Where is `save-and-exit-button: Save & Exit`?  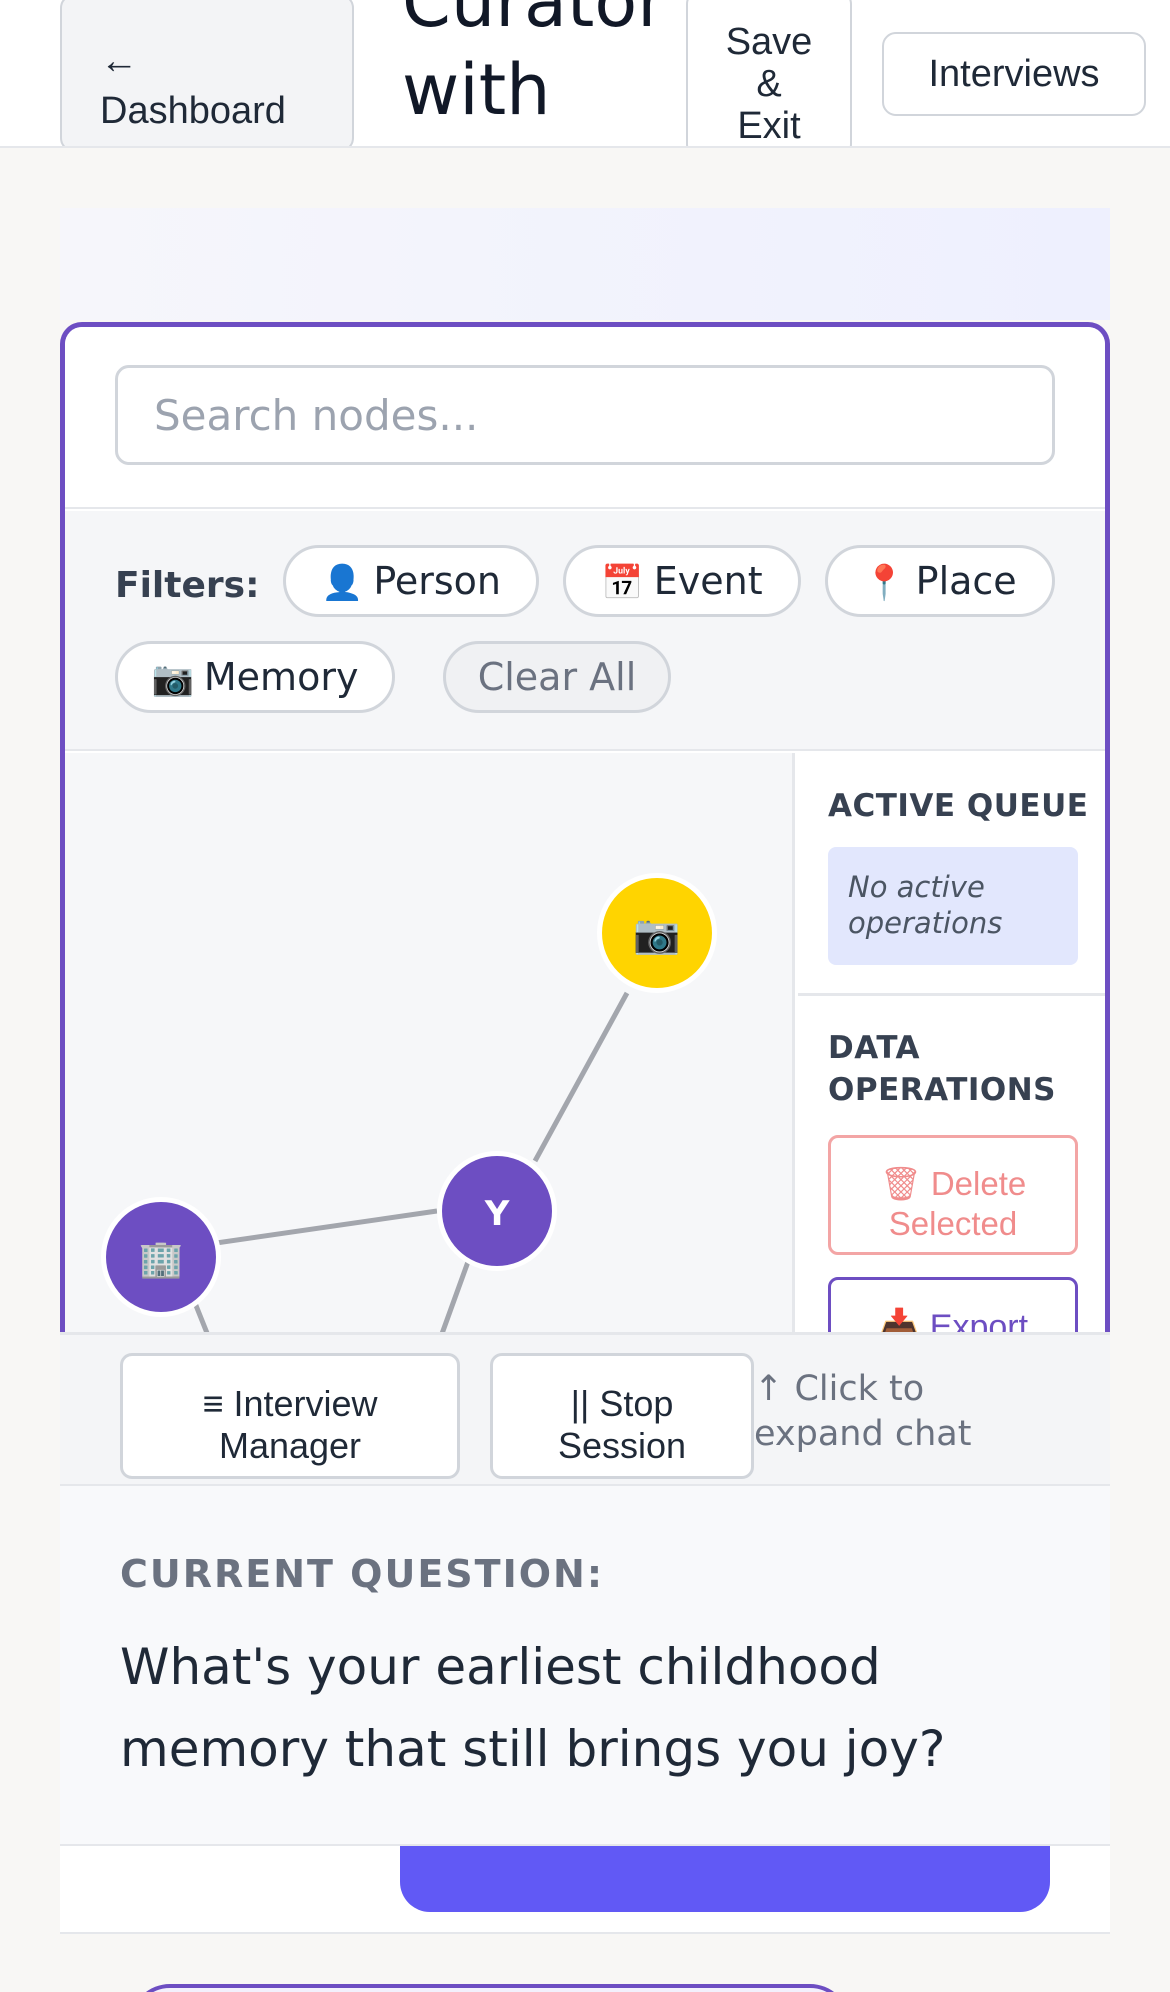 save-and-exit-button: Save & Exit is located at coordinates (769, 73).